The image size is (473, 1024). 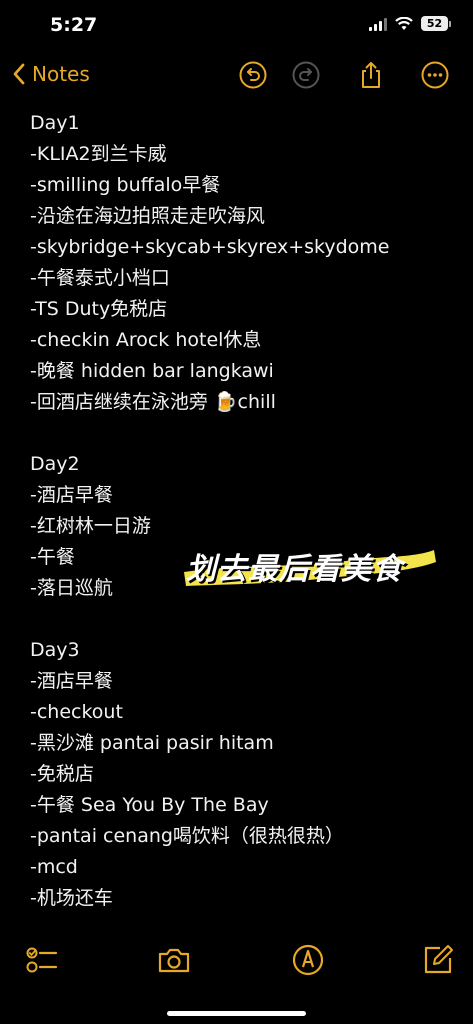 I want to click on note-line: Day1, so click(x=55, y=123).